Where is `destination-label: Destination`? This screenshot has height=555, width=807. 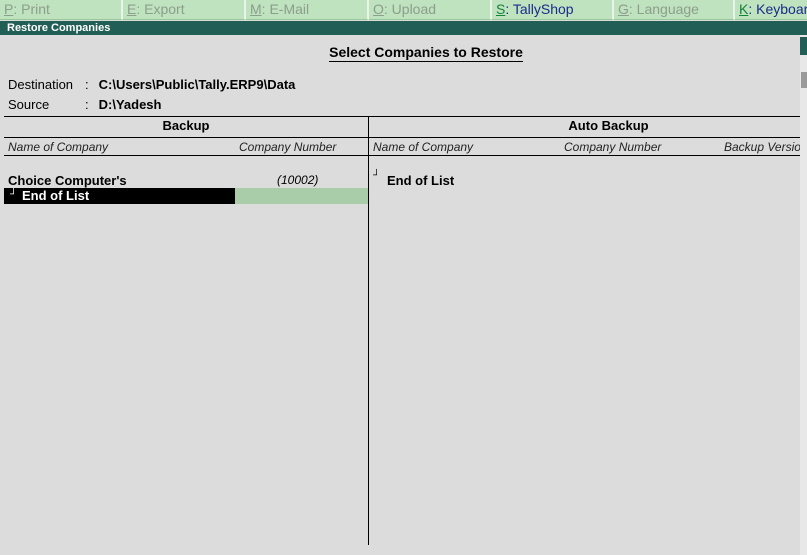 destination-label: Destination is located at coordinates (41, 84).